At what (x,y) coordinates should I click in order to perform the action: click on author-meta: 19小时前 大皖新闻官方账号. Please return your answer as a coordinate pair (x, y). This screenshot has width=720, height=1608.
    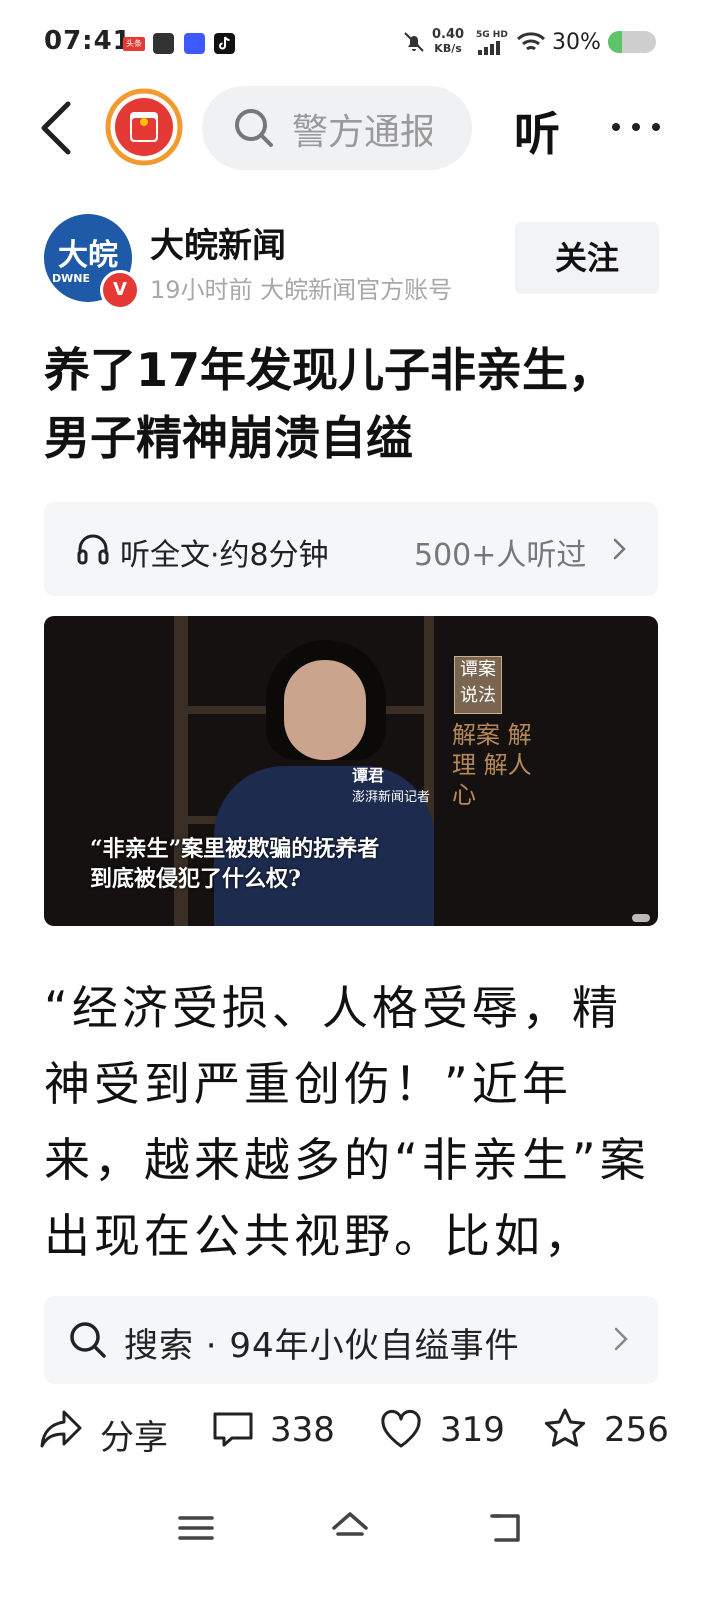
    Looking at the image, I should click on (301, 290).